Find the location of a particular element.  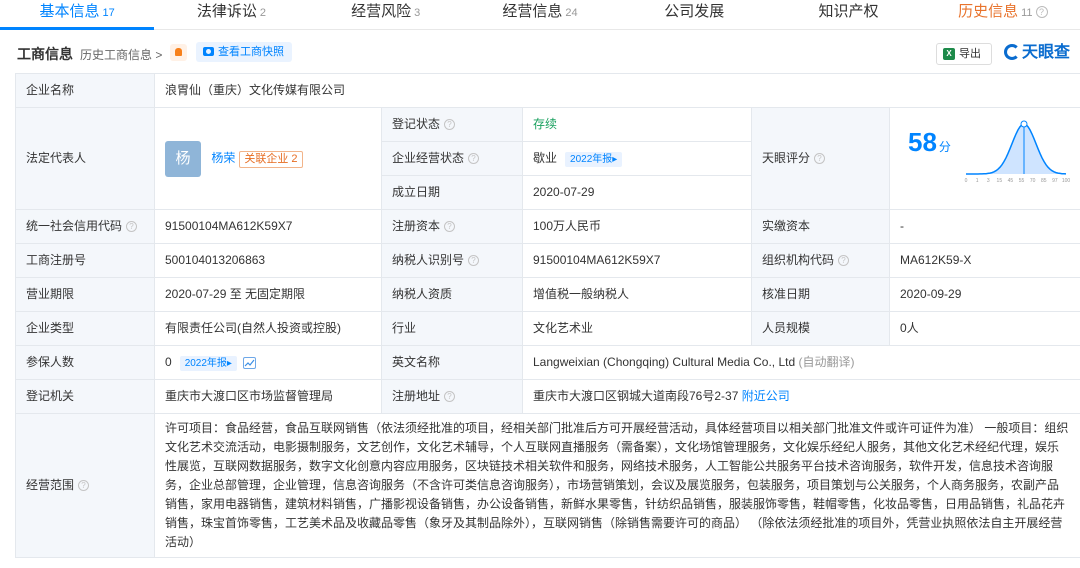

address-value: 重庆市大渡口区钢城大道南段76号2-37 is located at coordinates (636, 396).